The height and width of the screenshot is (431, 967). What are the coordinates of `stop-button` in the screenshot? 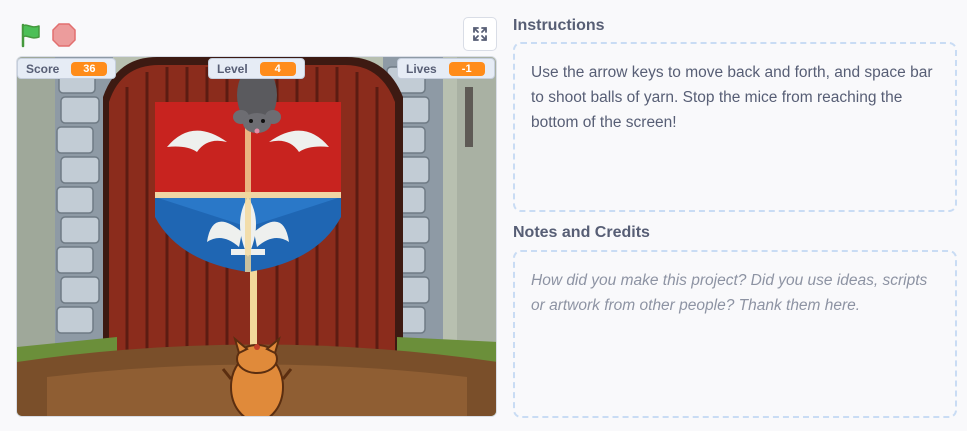 It's located at (64, 35).